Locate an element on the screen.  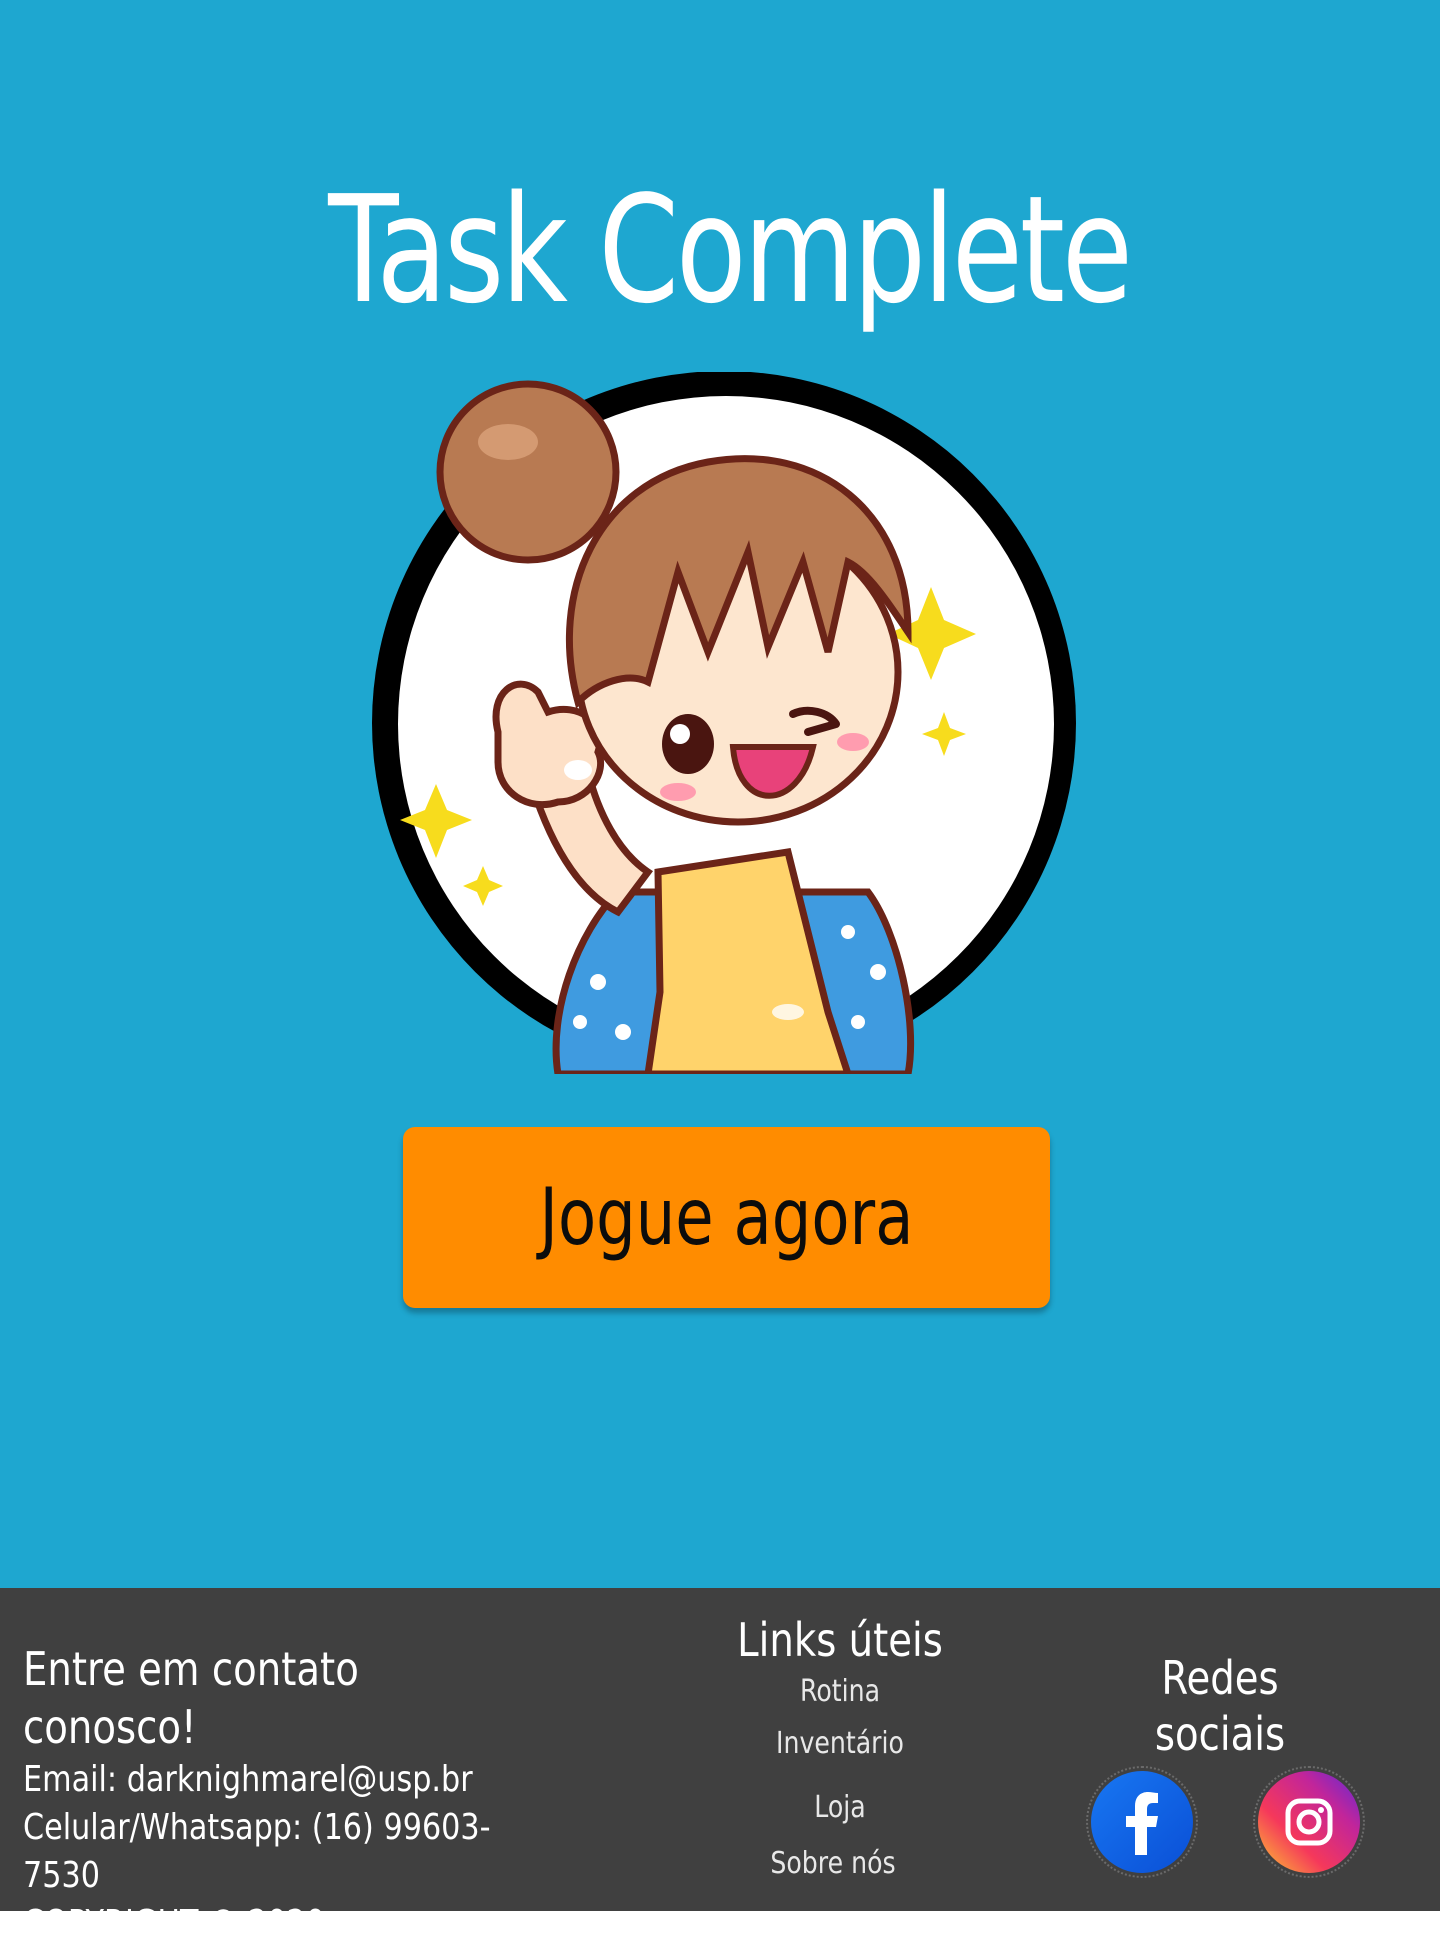
instagram-button is located at coordinates (1309, 1822).